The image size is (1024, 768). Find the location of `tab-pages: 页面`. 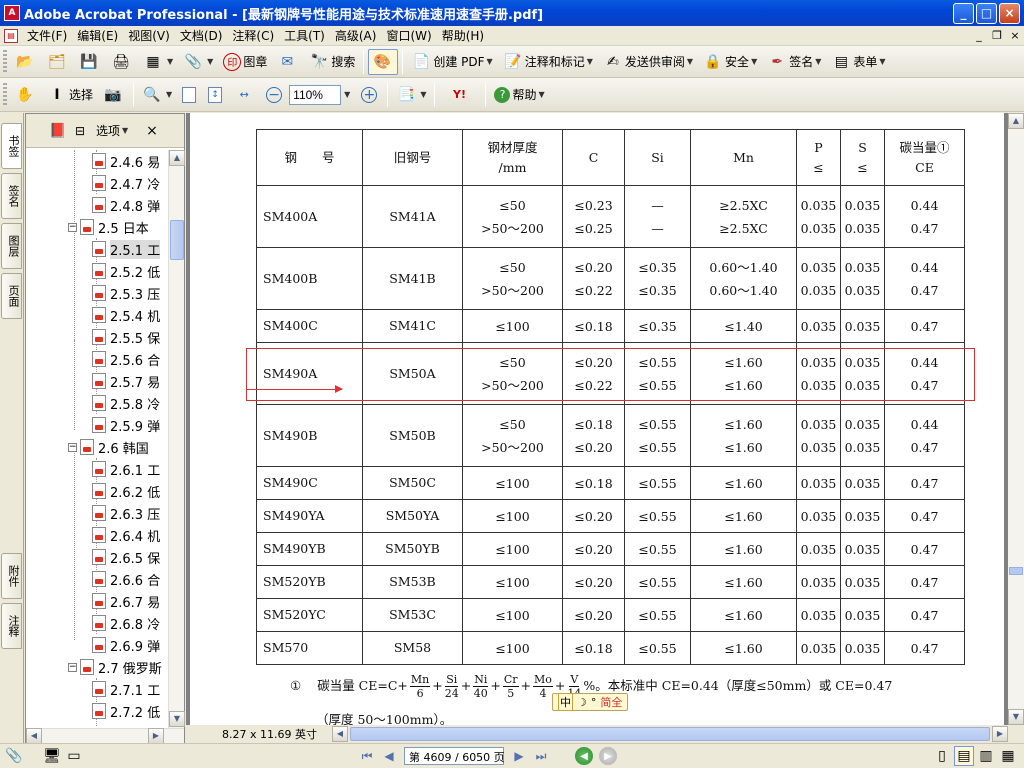

tab-pages: 页面 is located at coordinates (11, 296).